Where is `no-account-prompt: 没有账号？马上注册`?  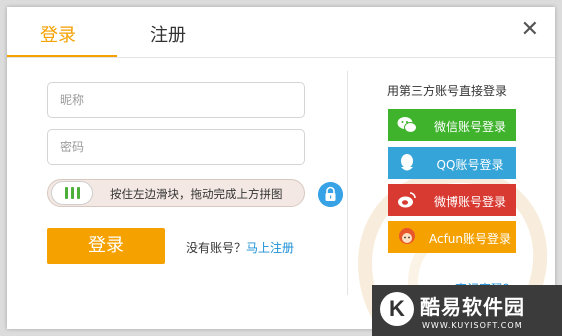 no-account-prompt: 没有账号？马上注册 is located at coordinates (240, 247).